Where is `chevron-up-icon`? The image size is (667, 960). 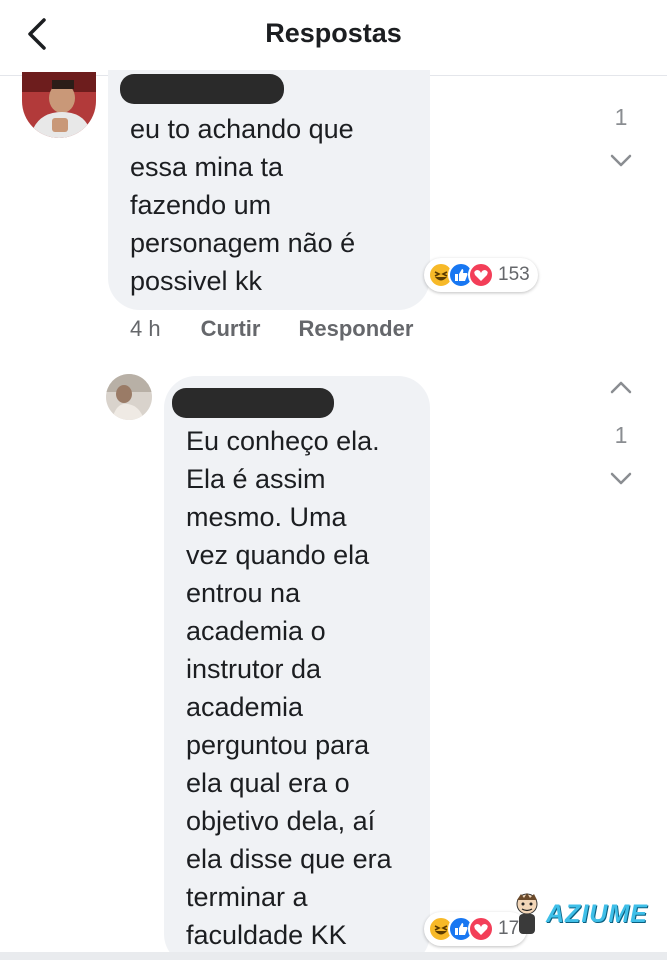 chevron-up-icon is located at coordinates (621, 387).